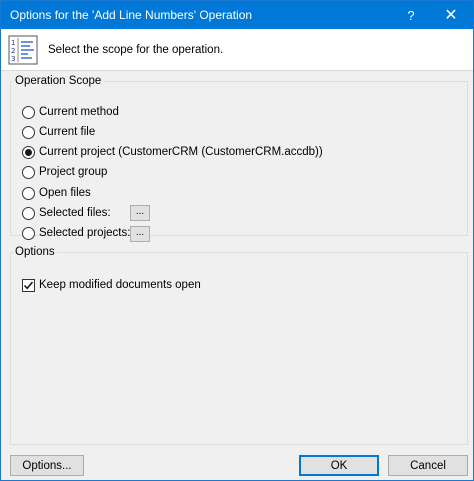  What do you see at coordinates (13, 59) in the screenshot?
I see `svg-text: 3` at bounding box center [13, 59].